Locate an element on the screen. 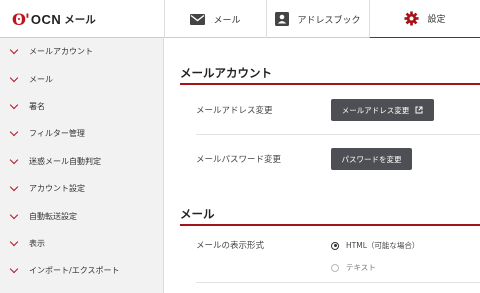 This screenshot has height=293, width=480. tab-address-book: アドレスブック is located at coordinates (317, 19).